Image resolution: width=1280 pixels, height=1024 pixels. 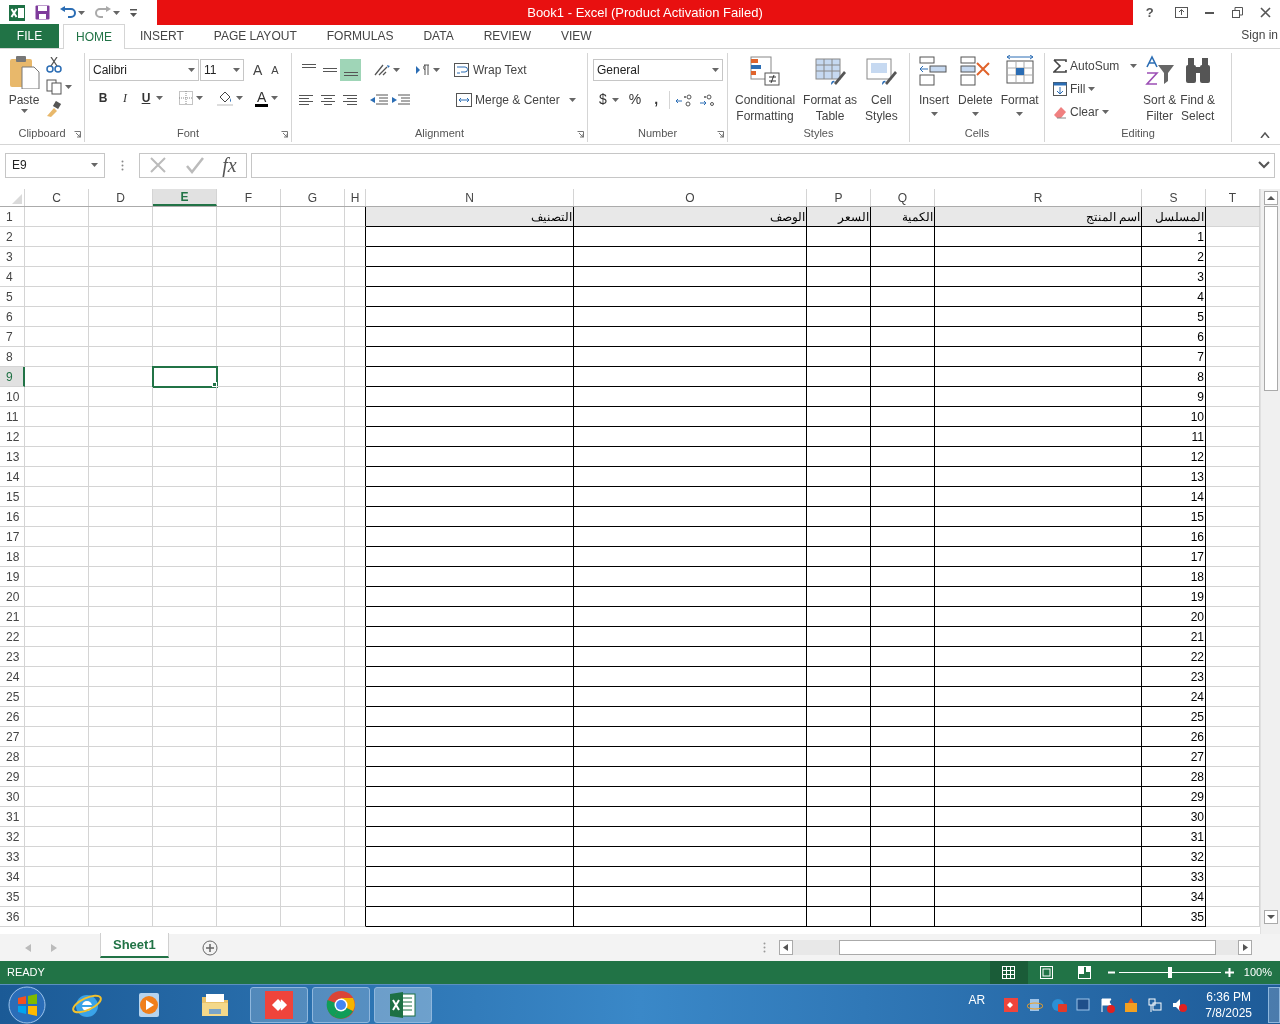 I want to click on zoom-thumb, so click(x=1169, y=972).